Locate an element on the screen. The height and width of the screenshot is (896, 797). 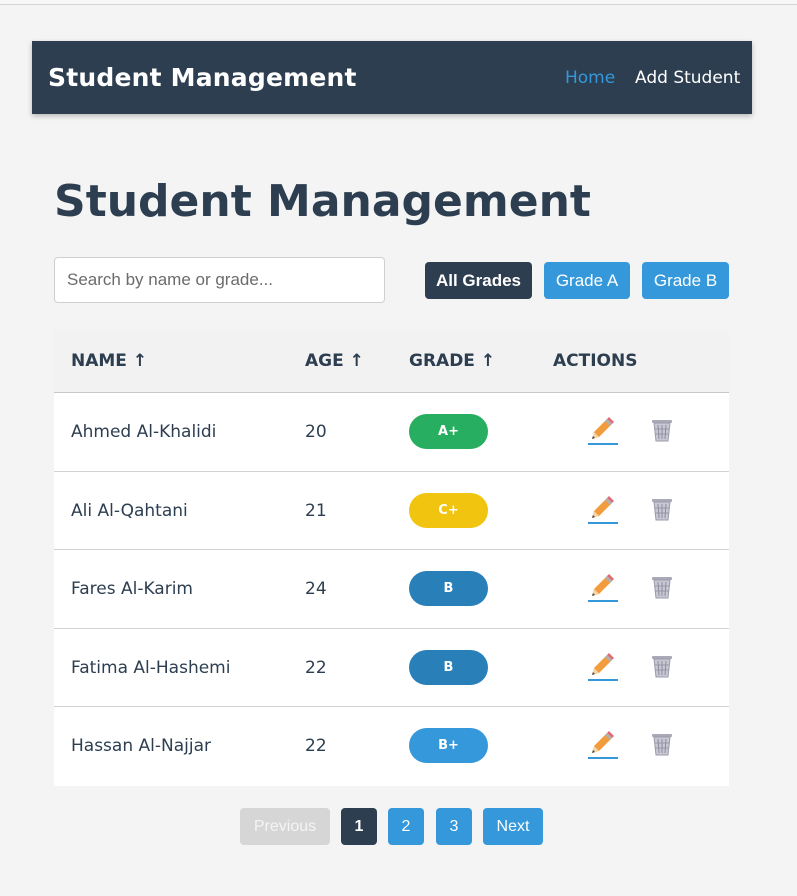
search-input is located at coordinates (219, 280).